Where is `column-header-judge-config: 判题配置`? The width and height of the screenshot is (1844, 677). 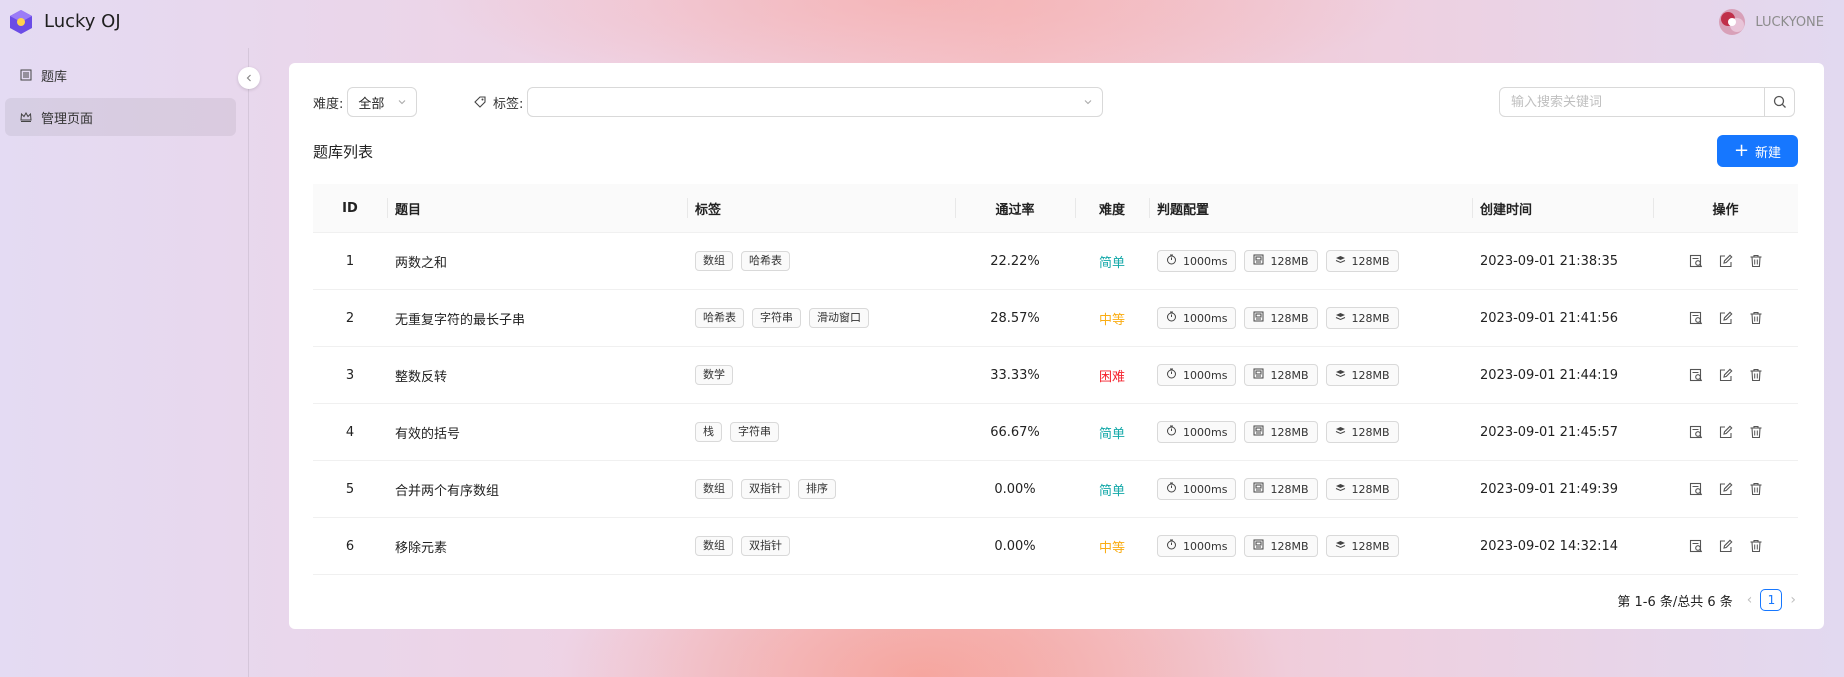 column-header-judge-config: 判题配置 is located at coordinates (1310, 208).